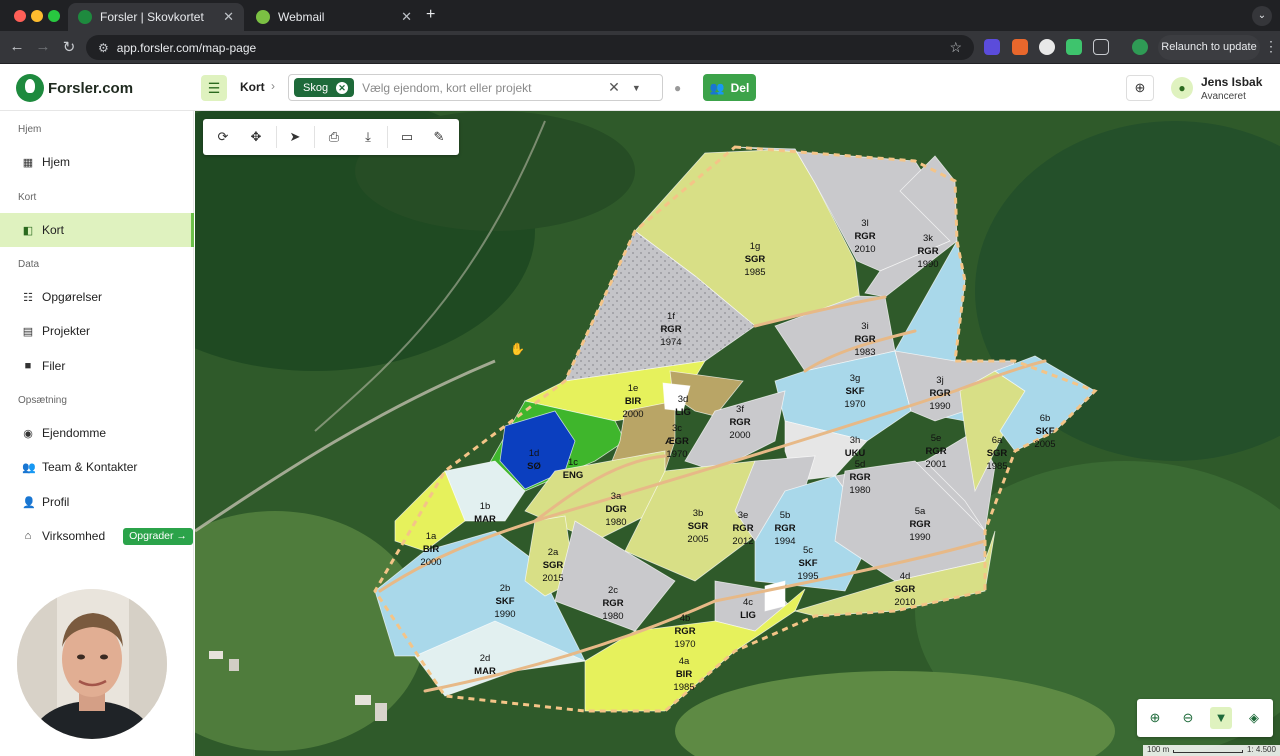  Describe the element at coordinates (97, 162) in the screenshot. I see `sidebar-item-hjem: ▦ Hjem` at that location.